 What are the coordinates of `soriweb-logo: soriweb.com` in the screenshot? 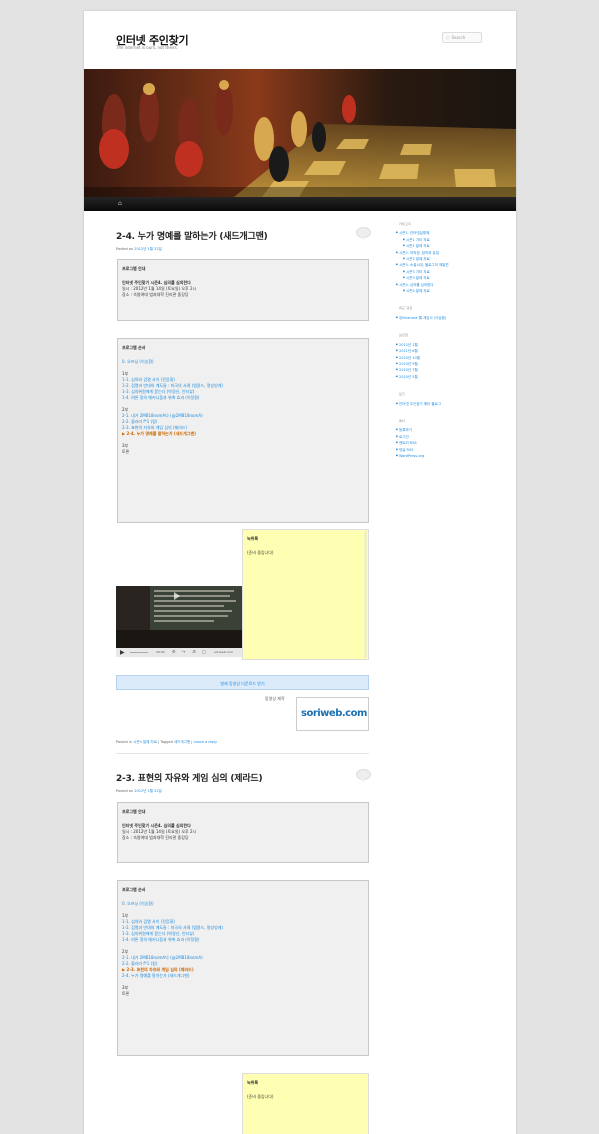 It's located at (332, 714).